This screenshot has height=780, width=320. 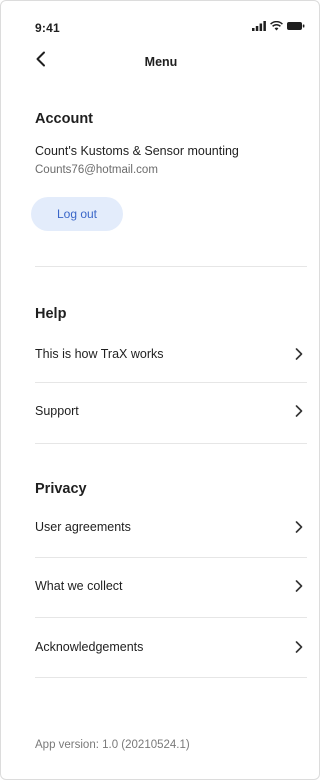 I want to click on account-email: Counts76@hotmail.com, so click(x=96, y=170).